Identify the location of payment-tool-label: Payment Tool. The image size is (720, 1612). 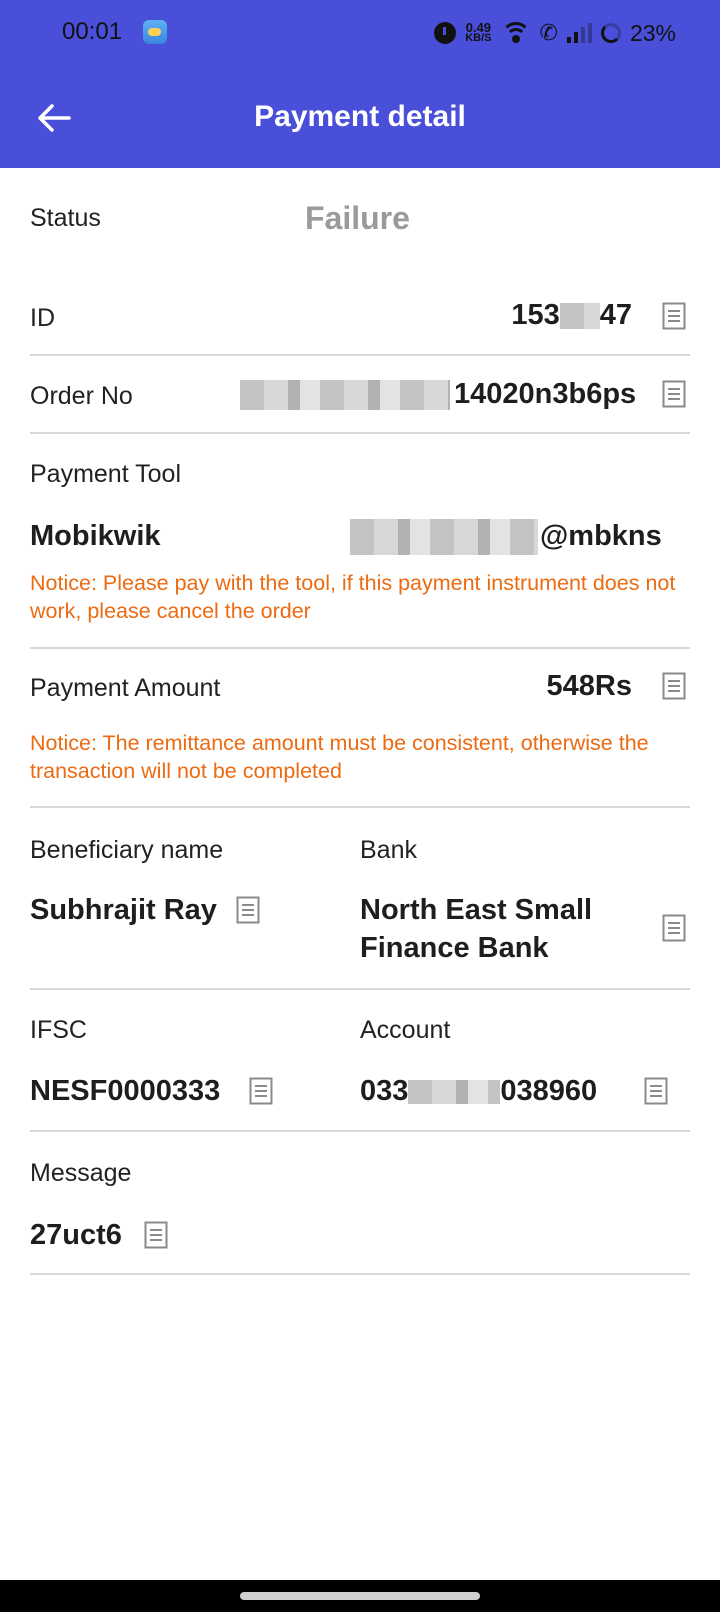
(106, 474).